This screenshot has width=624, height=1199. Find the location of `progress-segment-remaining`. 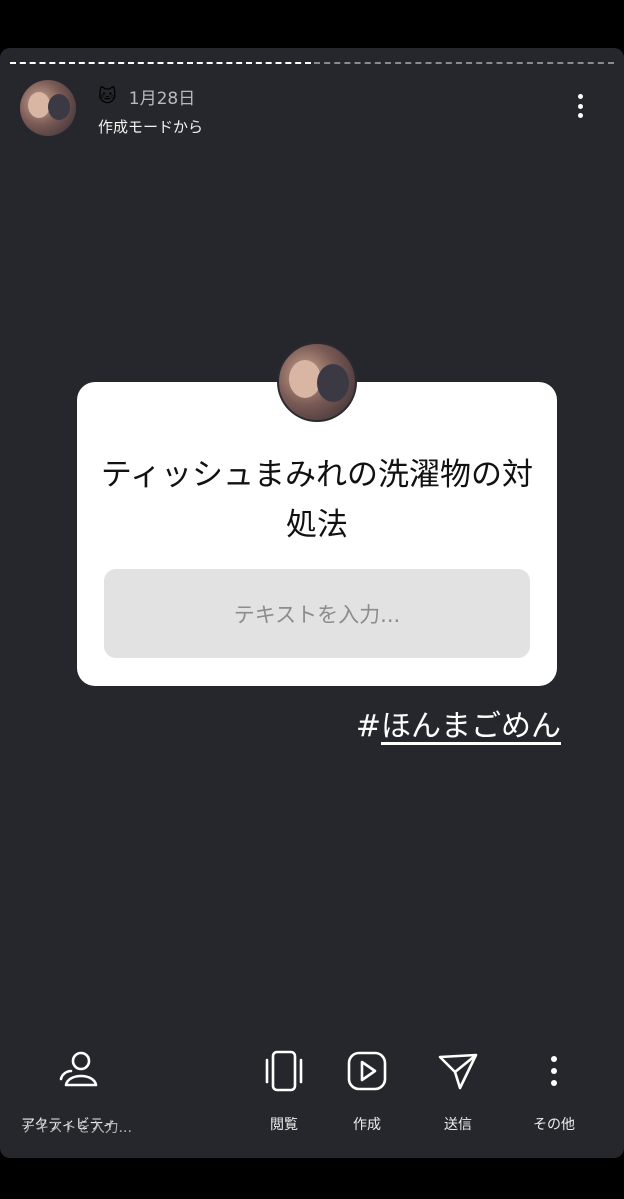

progress-segment-remaining is located at coordinates (463, 63).